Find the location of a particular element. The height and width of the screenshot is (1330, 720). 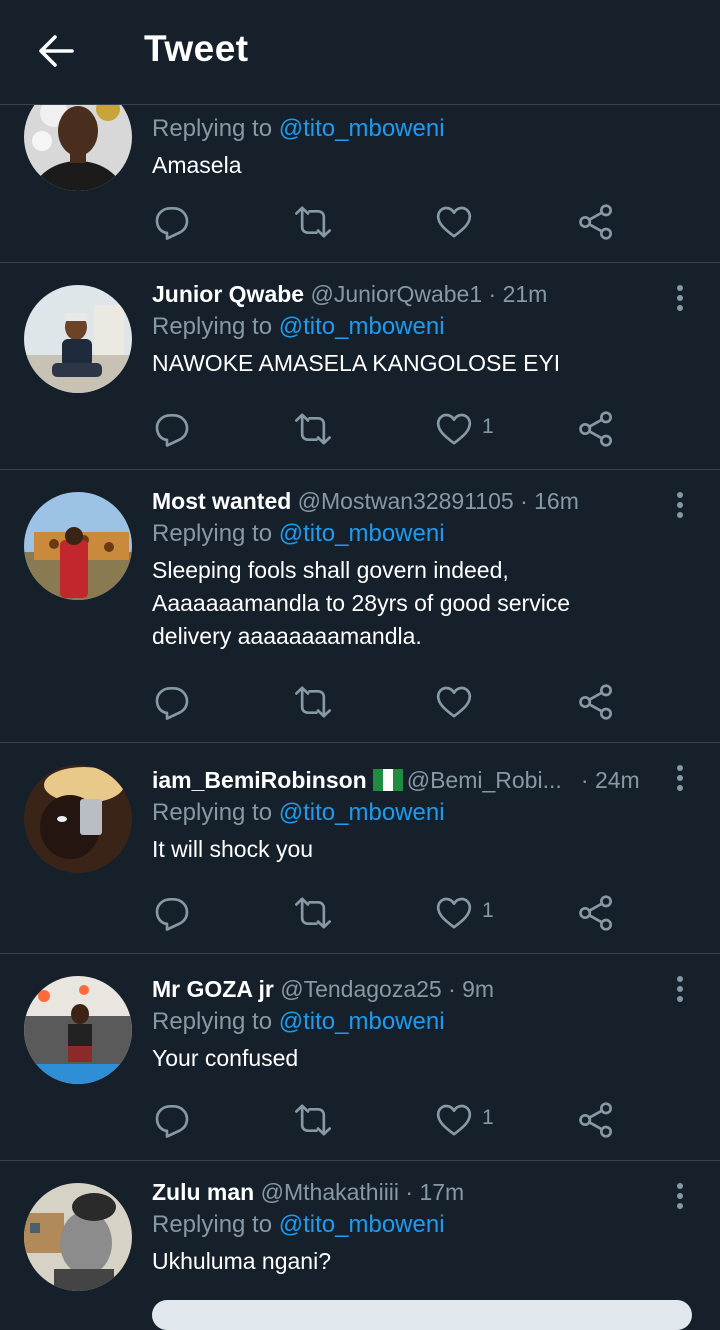

tweet-time: · 21m is located at coordinates (518, 294).